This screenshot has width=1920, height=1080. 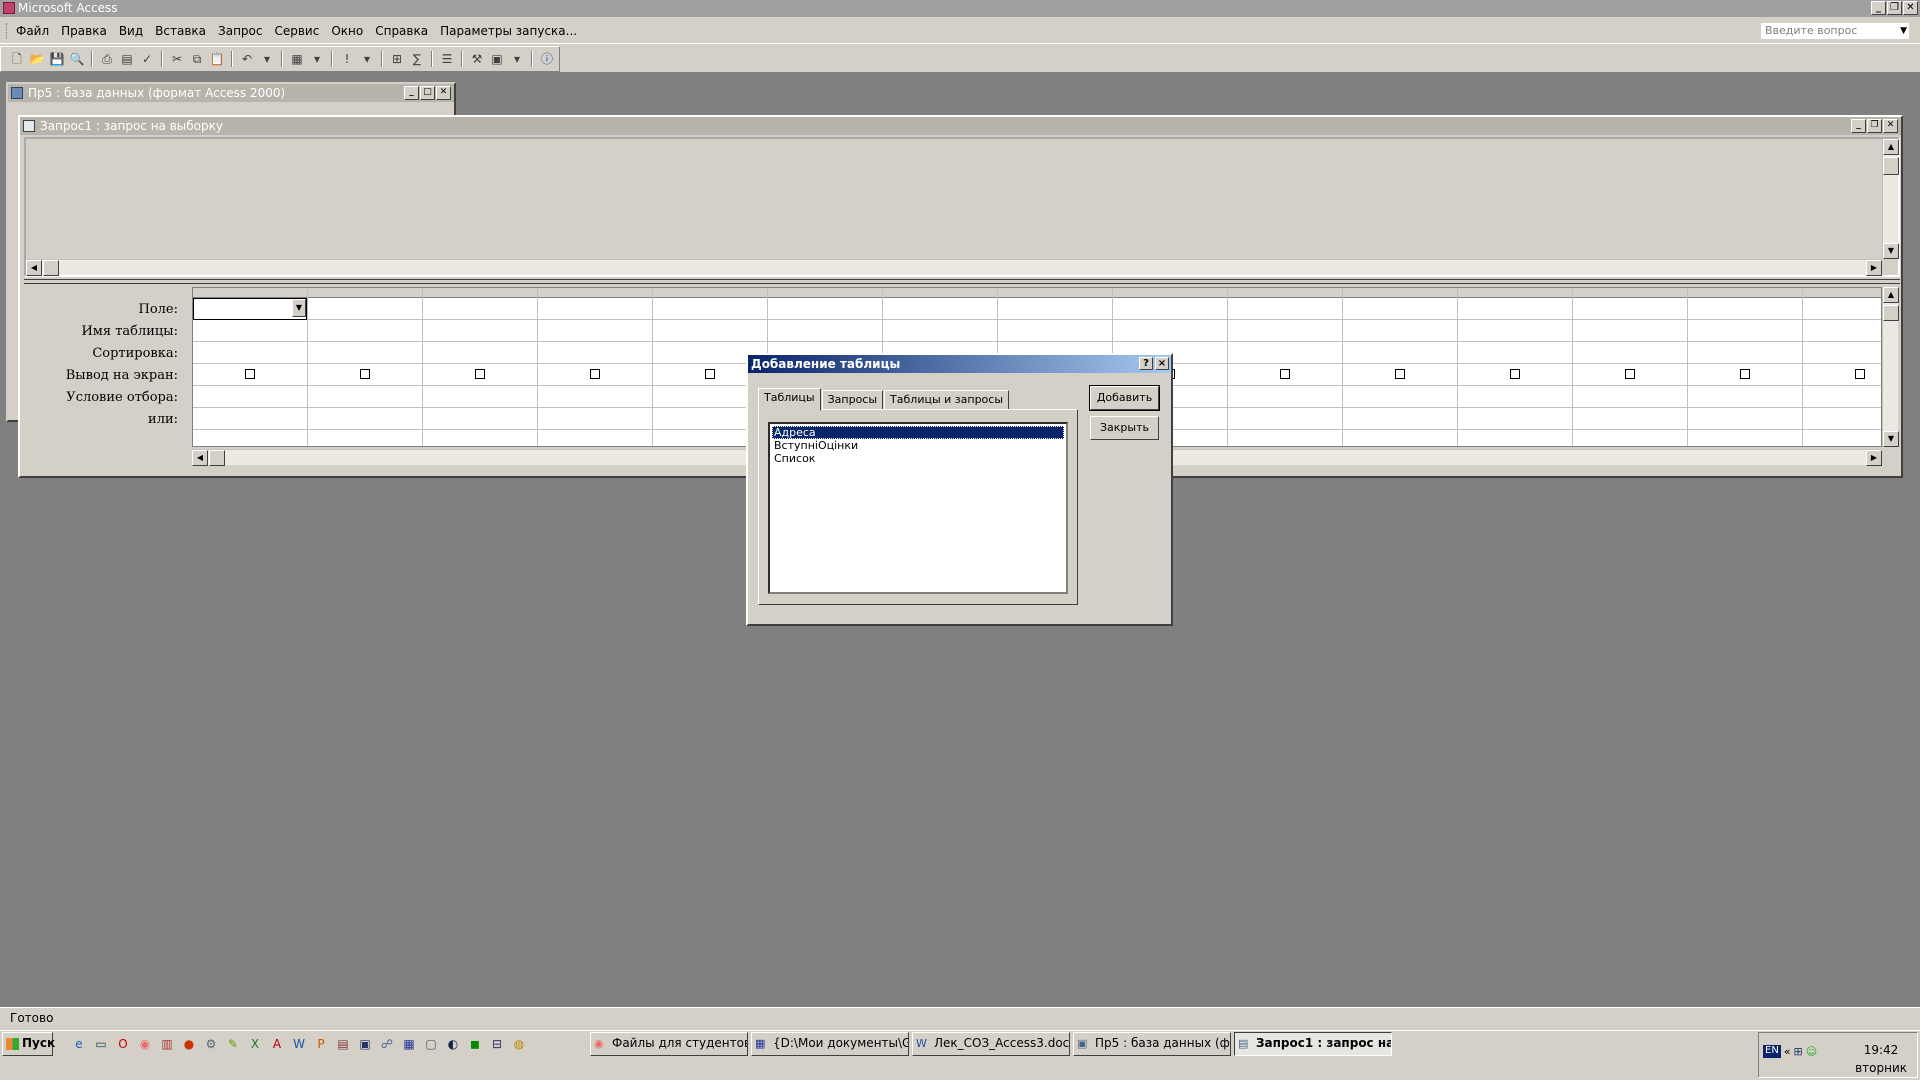 What do you see at coordinates (918, 445) in the screenshot?
I see `list-item: ВступніОцінки` at bounding box center [918, 445].